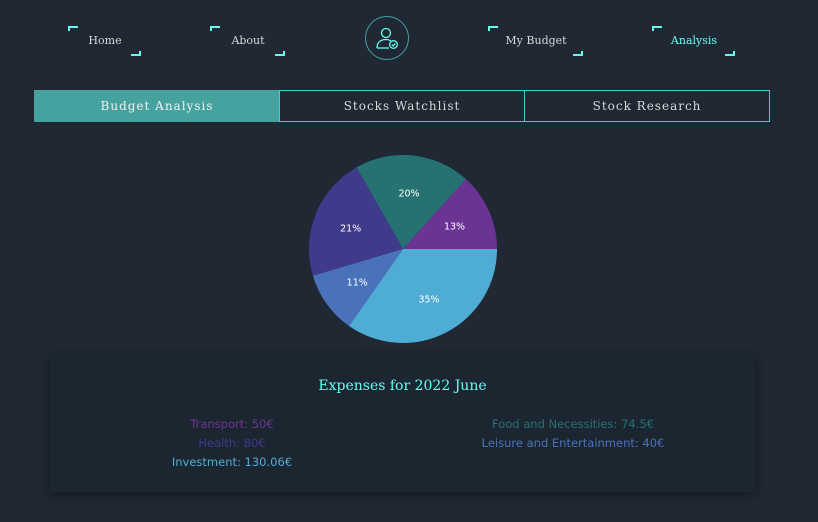 The height and width of the screenshot is (522, 818). I want to click on expenses-pie-chart: 13% 20% 21% 11% 35%, so click(403, 248).